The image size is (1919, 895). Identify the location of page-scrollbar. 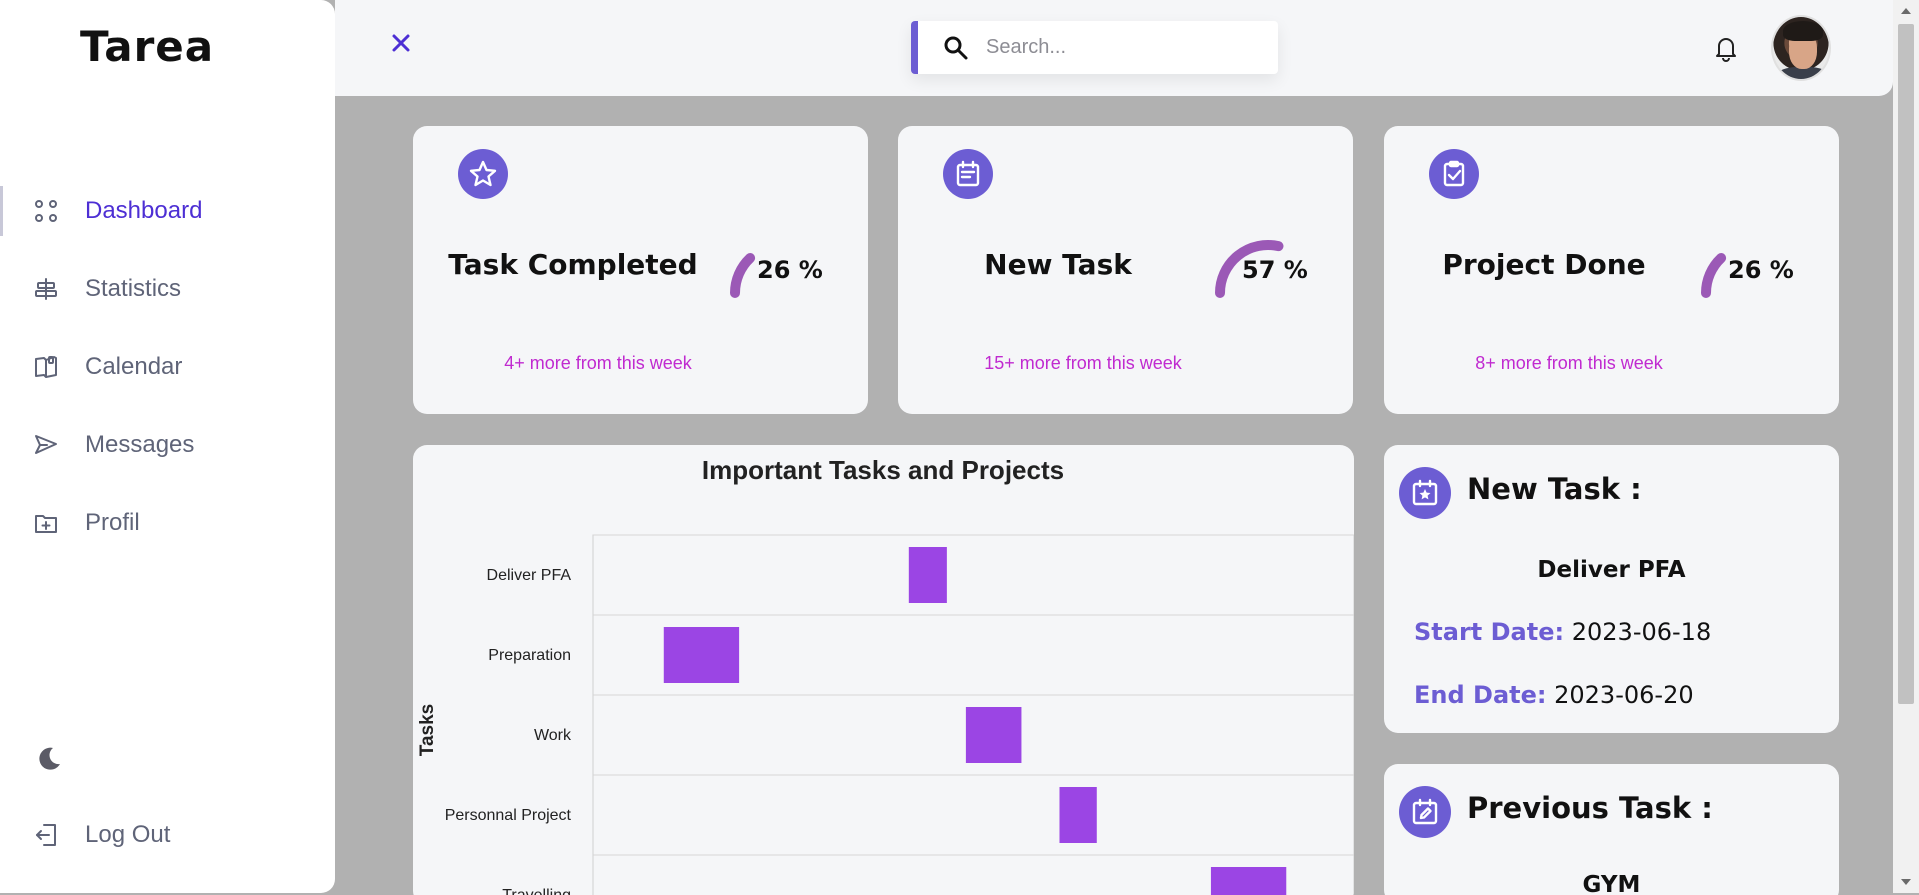
(1906, 446).